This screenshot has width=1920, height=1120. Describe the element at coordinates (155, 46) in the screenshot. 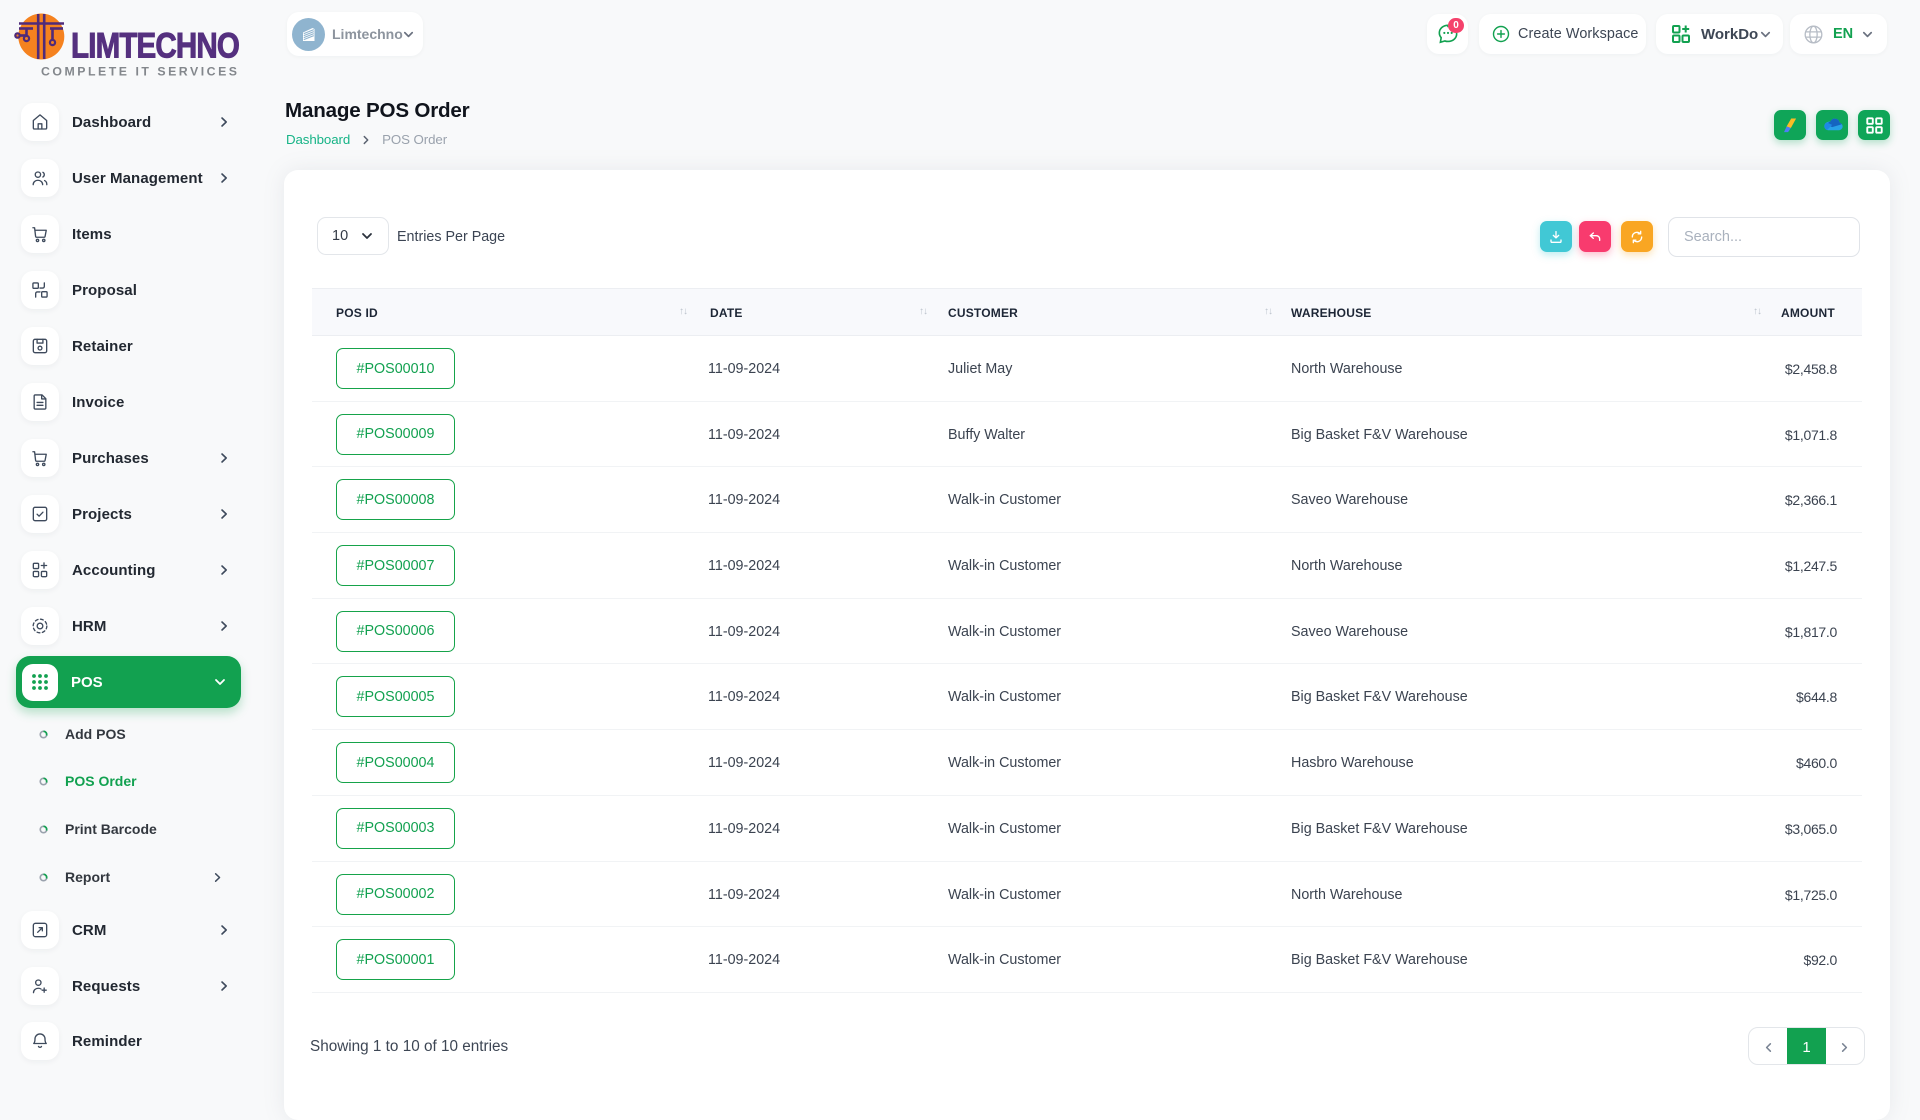

I see `svg-text: LIMTECHNO` at that location.